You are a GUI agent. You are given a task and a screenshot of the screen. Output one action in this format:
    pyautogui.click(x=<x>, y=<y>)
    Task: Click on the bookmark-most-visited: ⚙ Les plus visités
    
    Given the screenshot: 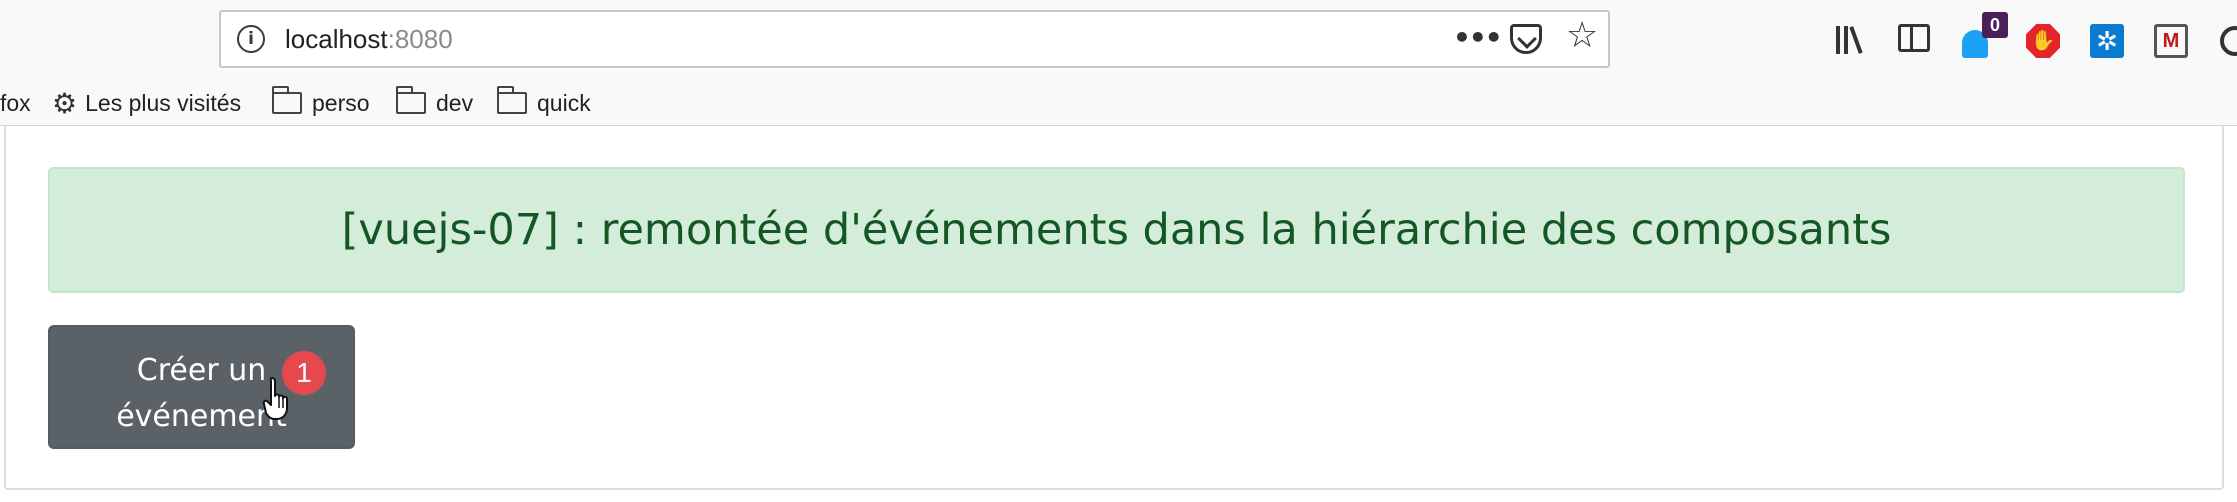 What is the action you would take?
    pyautogui.click(x=146, y=103)
    